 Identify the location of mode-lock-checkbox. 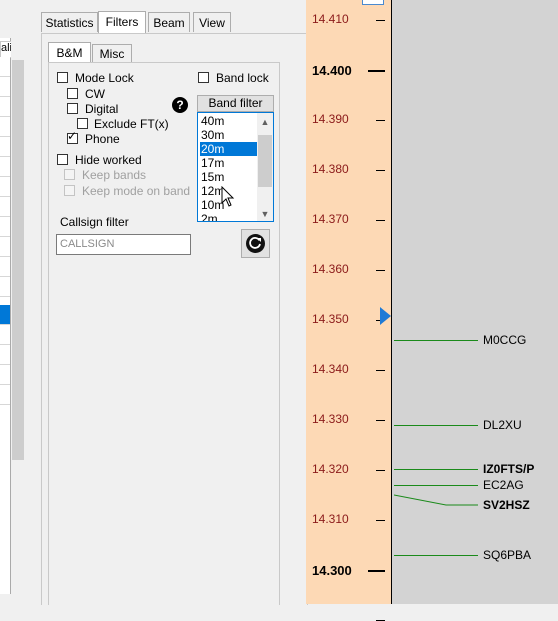
(62, 77).